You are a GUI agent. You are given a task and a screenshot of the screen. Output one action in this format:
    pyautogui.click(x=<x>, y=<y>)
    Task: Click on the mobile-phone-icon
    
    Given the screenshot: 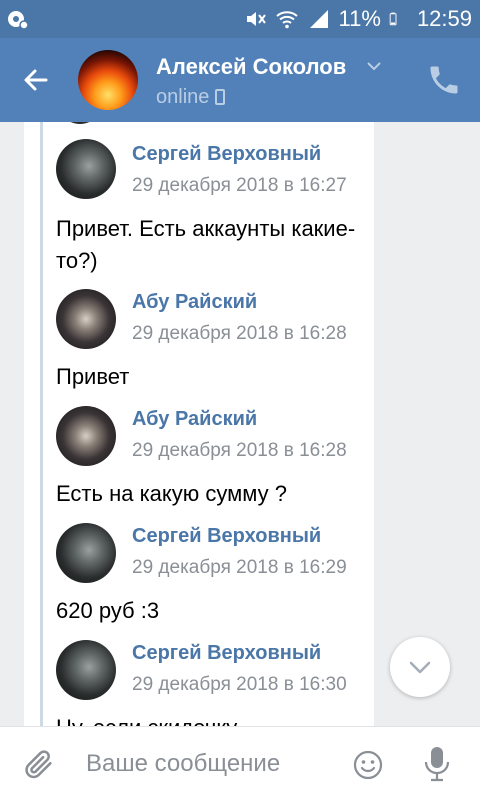 What is the action you would take?
    pyautogui.click(x=220, y=96)
    